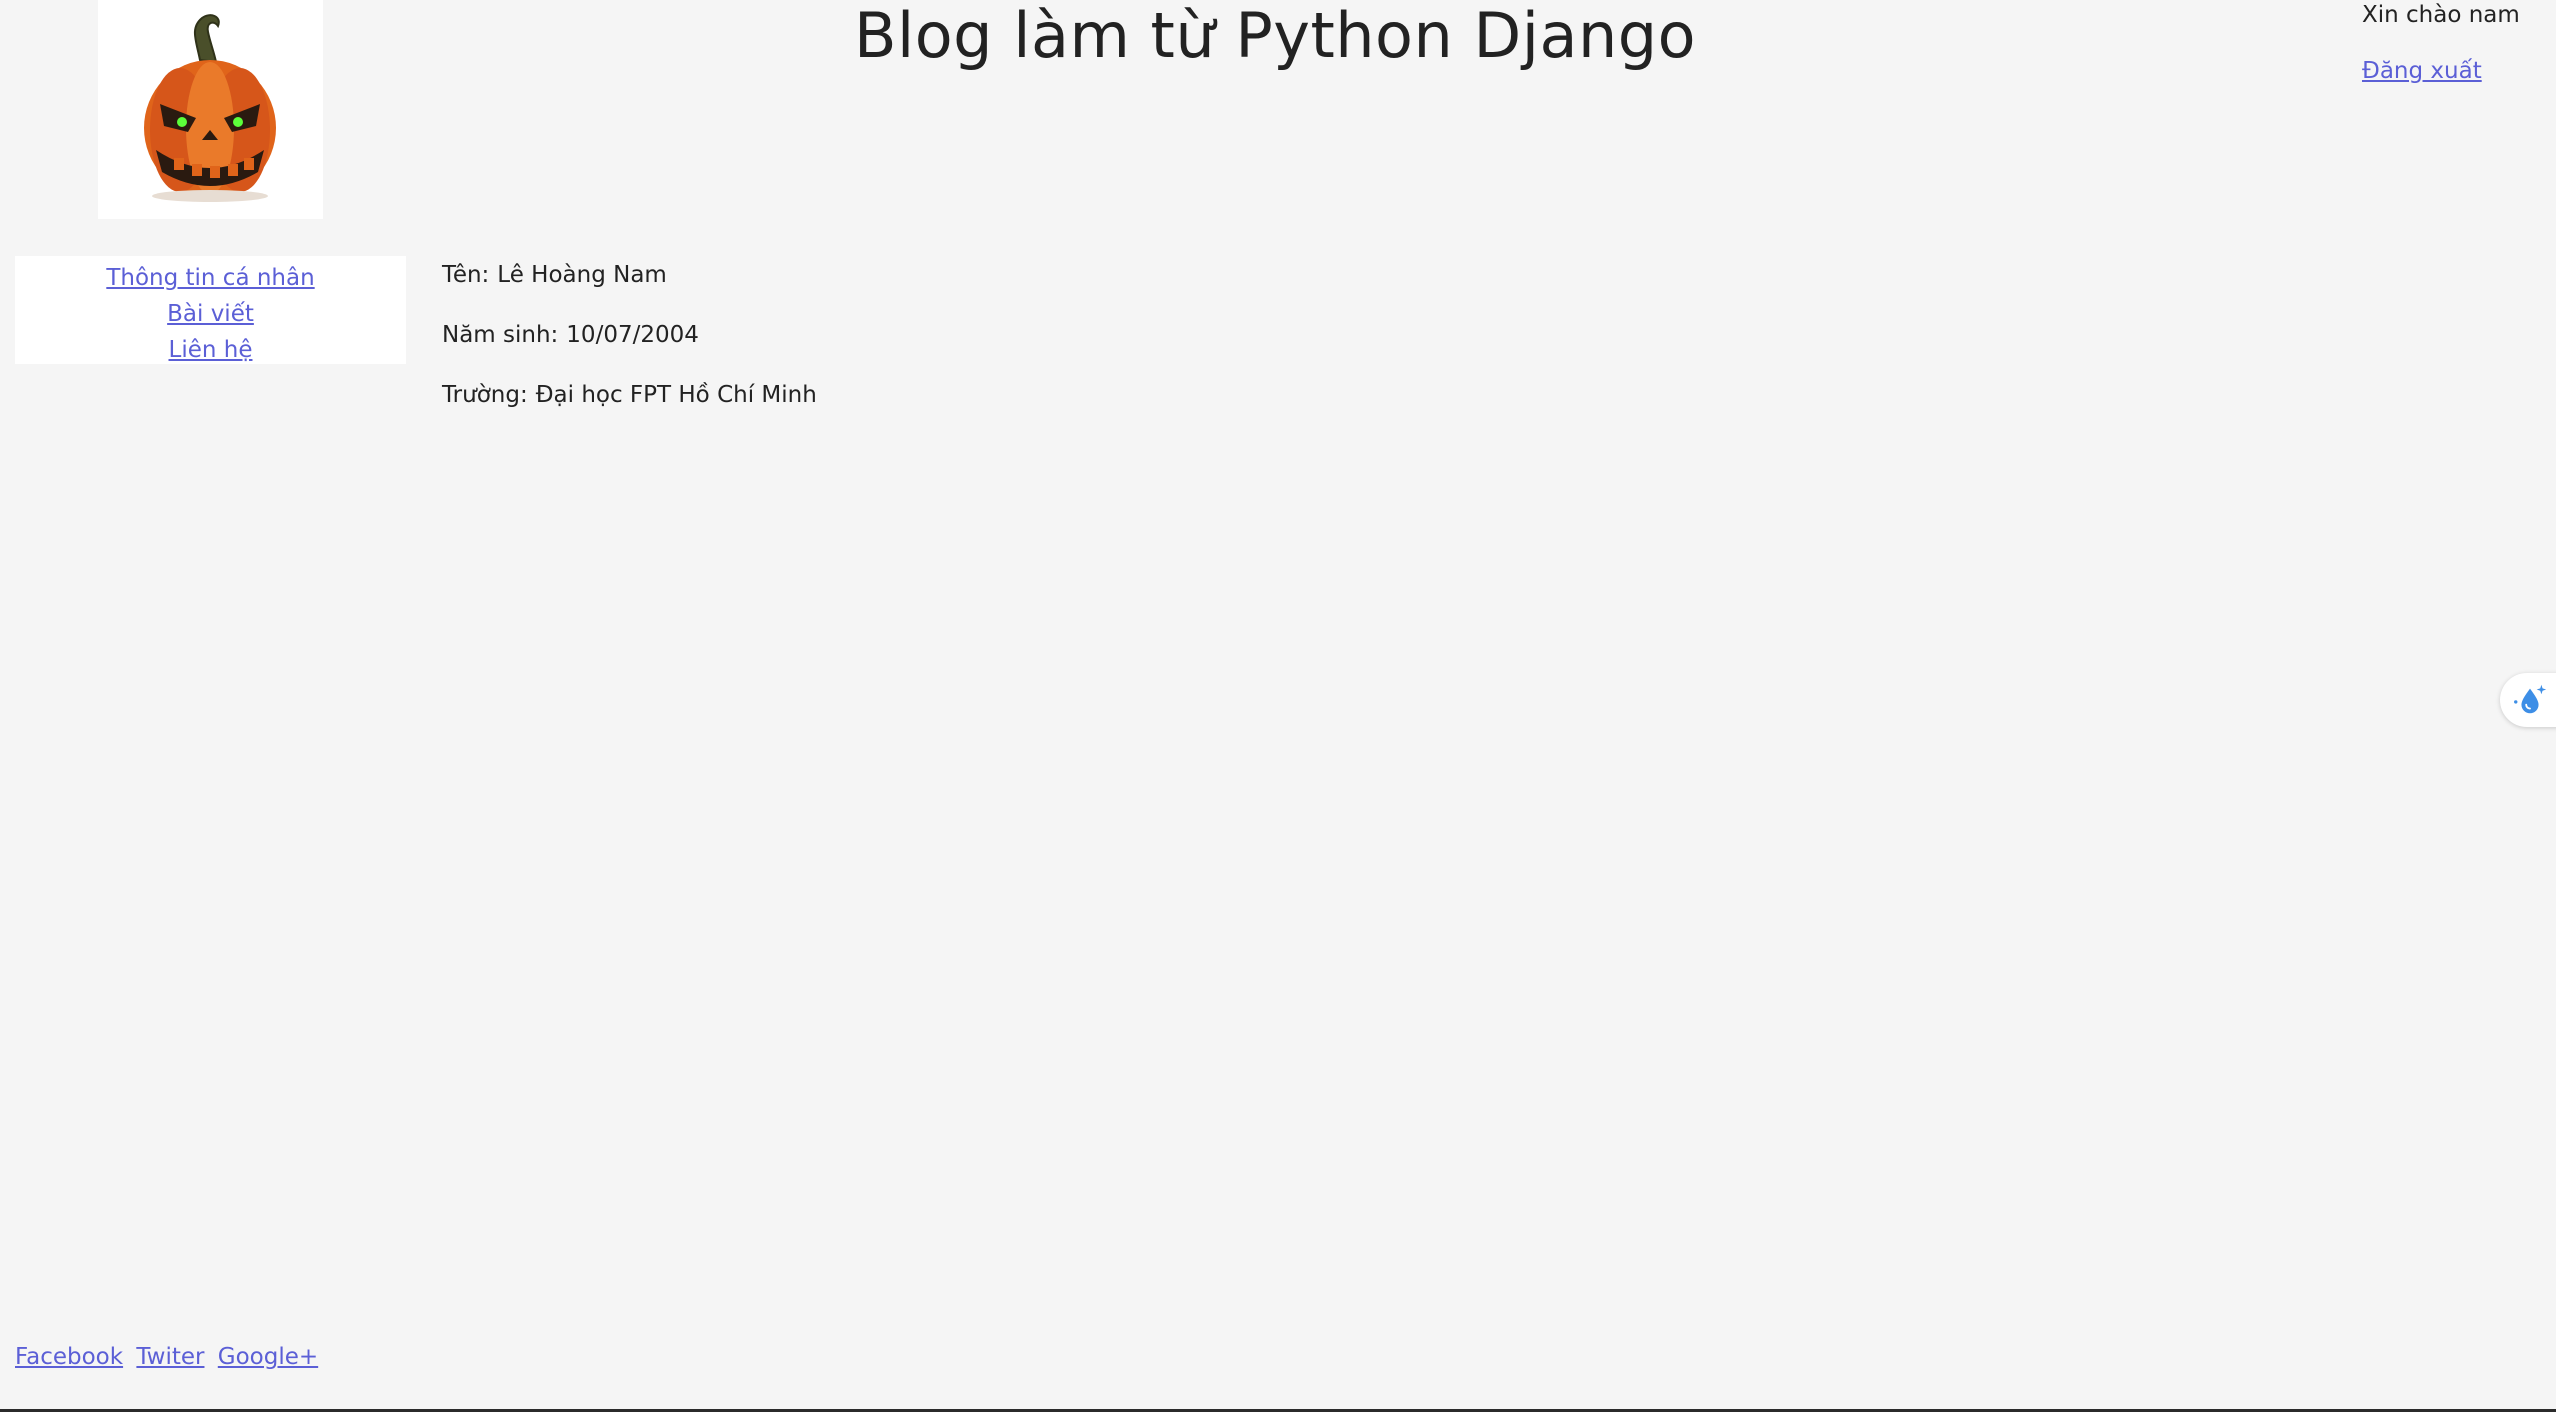 Image resolution: width=2556 pixels, height=1412 pixels. I want to click on footer: Facebook Twiter Google+, so click(169, 1357).